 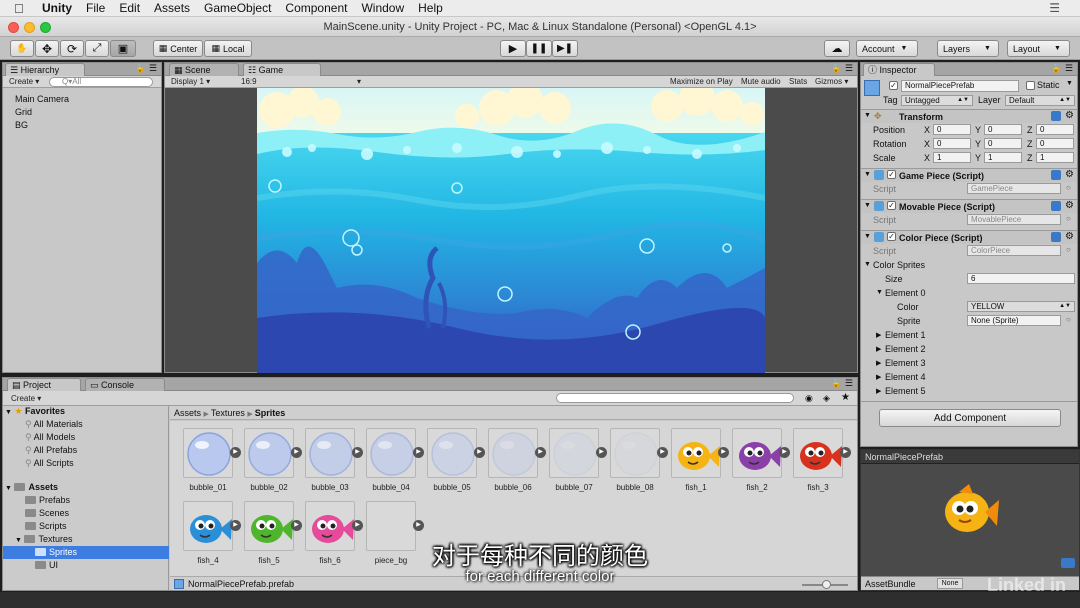 I want to click on asset-item: ▶ bubble_04, so click(x=395, y=460).